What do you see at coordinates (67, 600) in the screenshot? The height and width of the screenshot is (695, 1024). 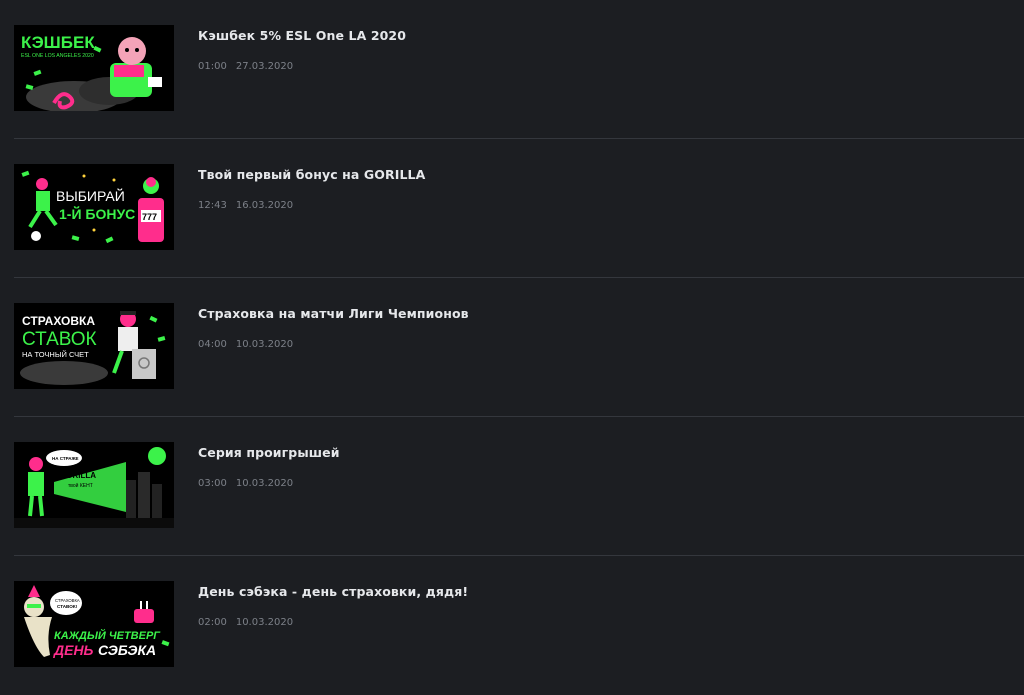 I see `bubble-text: СТРАХОВКА` at bounding box center [67, 600].